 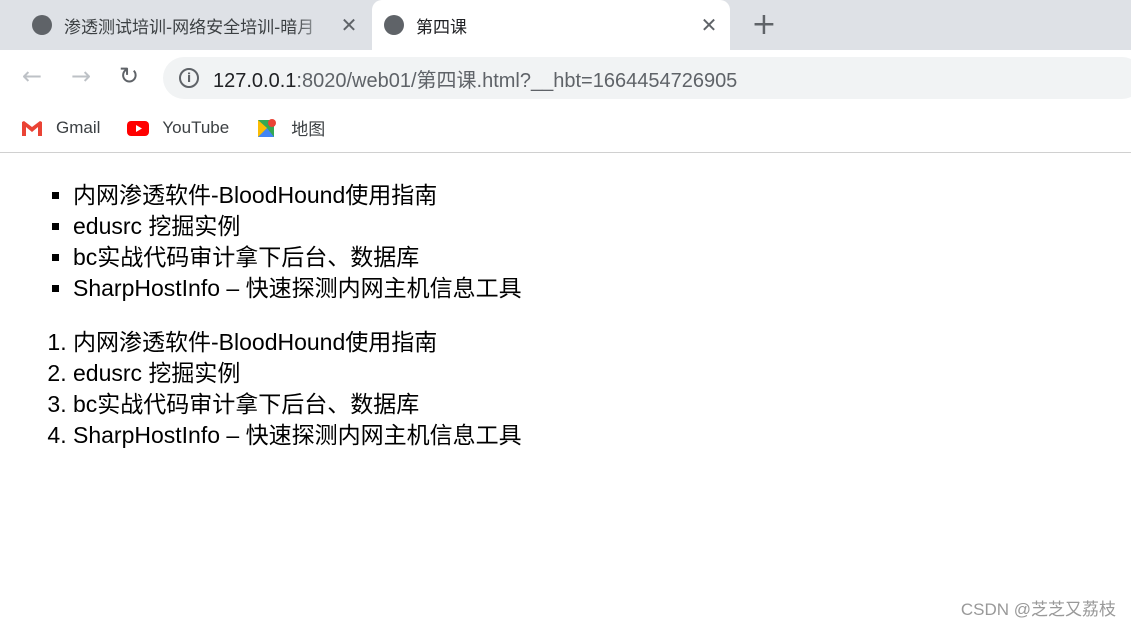 I want to click on bookmark-label: 地图, so click(x=308, y=129).